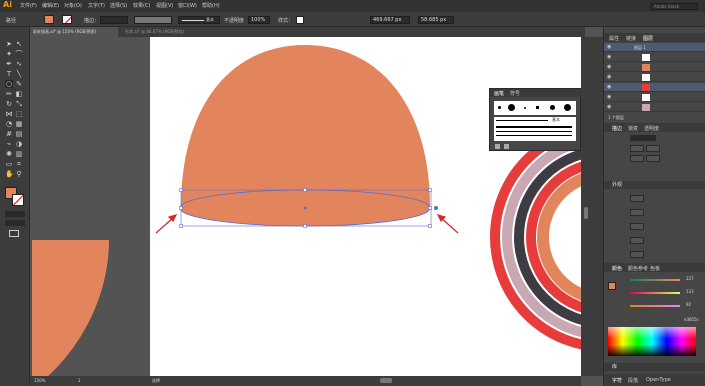 This screenshot has width=705, height=386. What do you see at coordinates (28, 5) in the screenshot?
I see `menu-file: 文件(F)` at bounding box center [28, 5].